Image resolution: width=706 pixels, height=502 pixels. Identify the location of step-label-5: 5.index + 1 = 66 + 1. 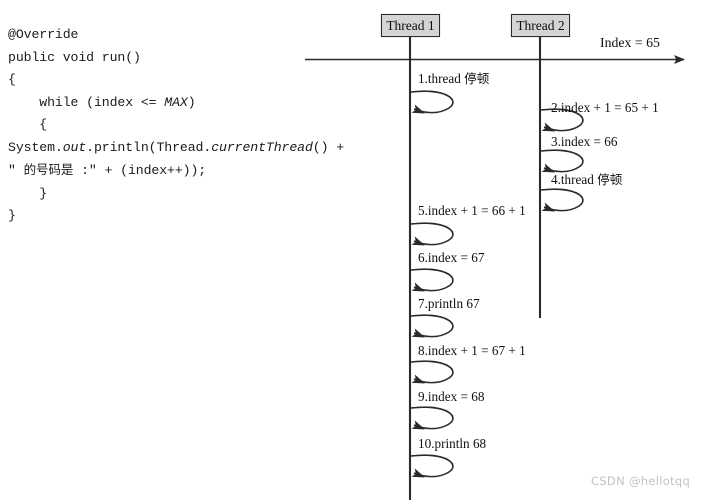
(472, 210).